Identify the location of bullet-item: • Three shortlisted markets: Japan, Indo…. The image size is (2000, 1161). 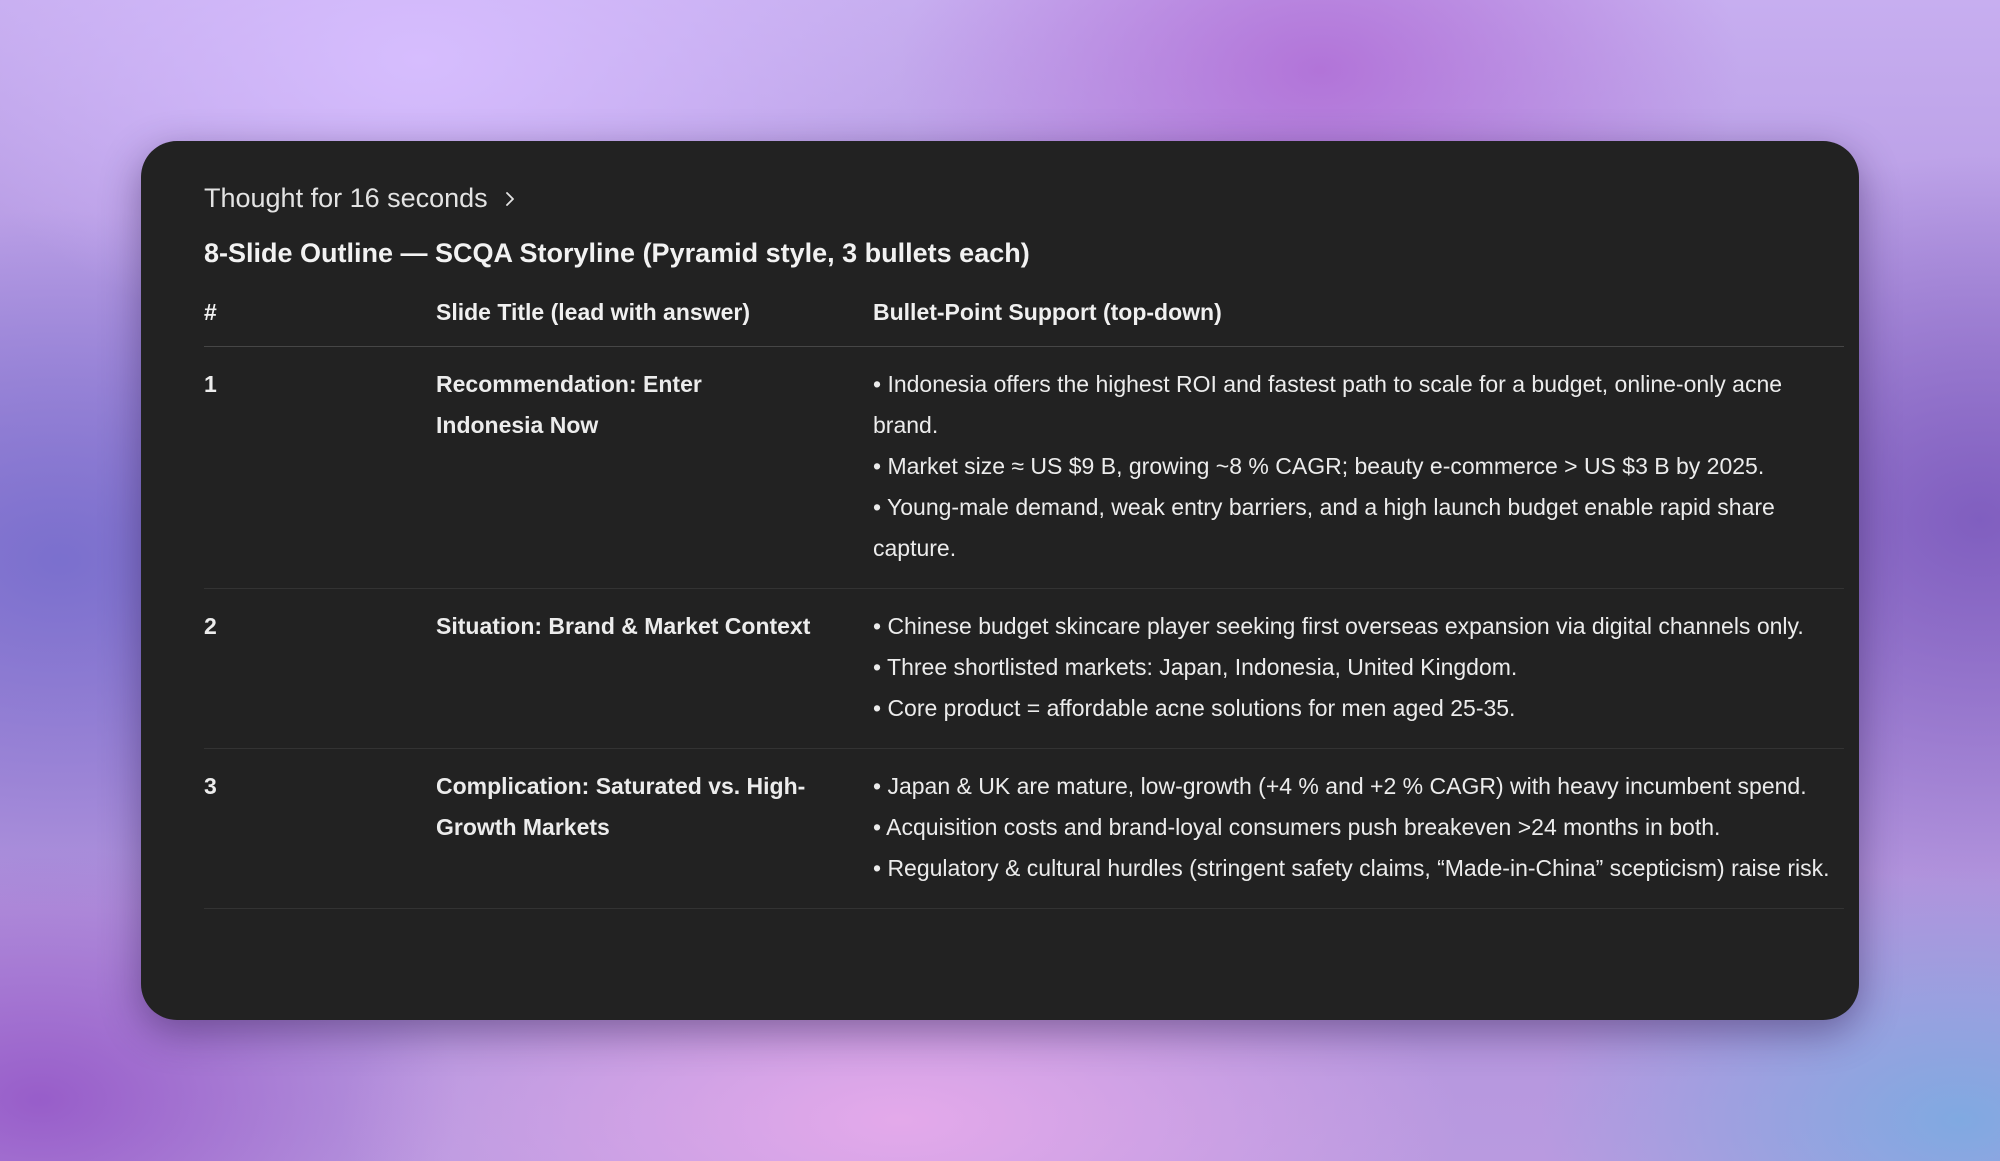
(1195, 667).